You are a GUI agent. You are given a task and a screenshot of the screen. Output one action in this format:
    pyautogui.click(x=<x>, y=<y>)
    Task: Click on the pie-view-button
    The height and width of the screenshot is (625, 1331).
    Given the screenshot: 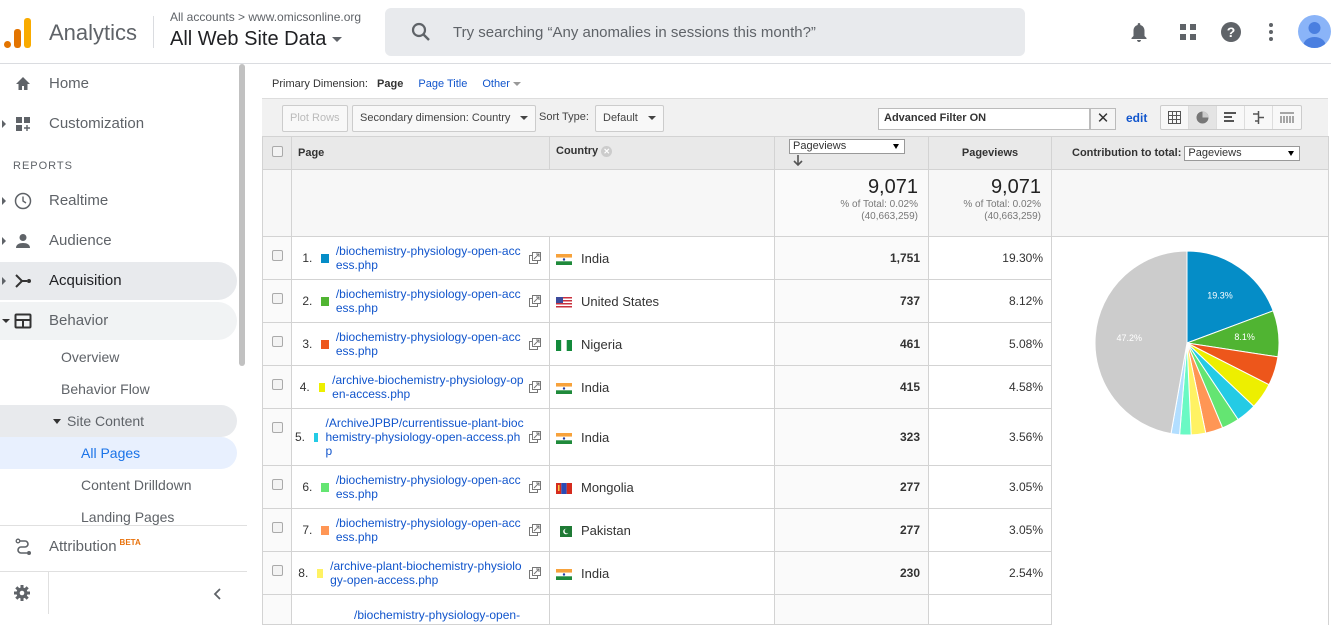 What is the action you would take?
    pyautogui.click(x=1203, y=117)
    